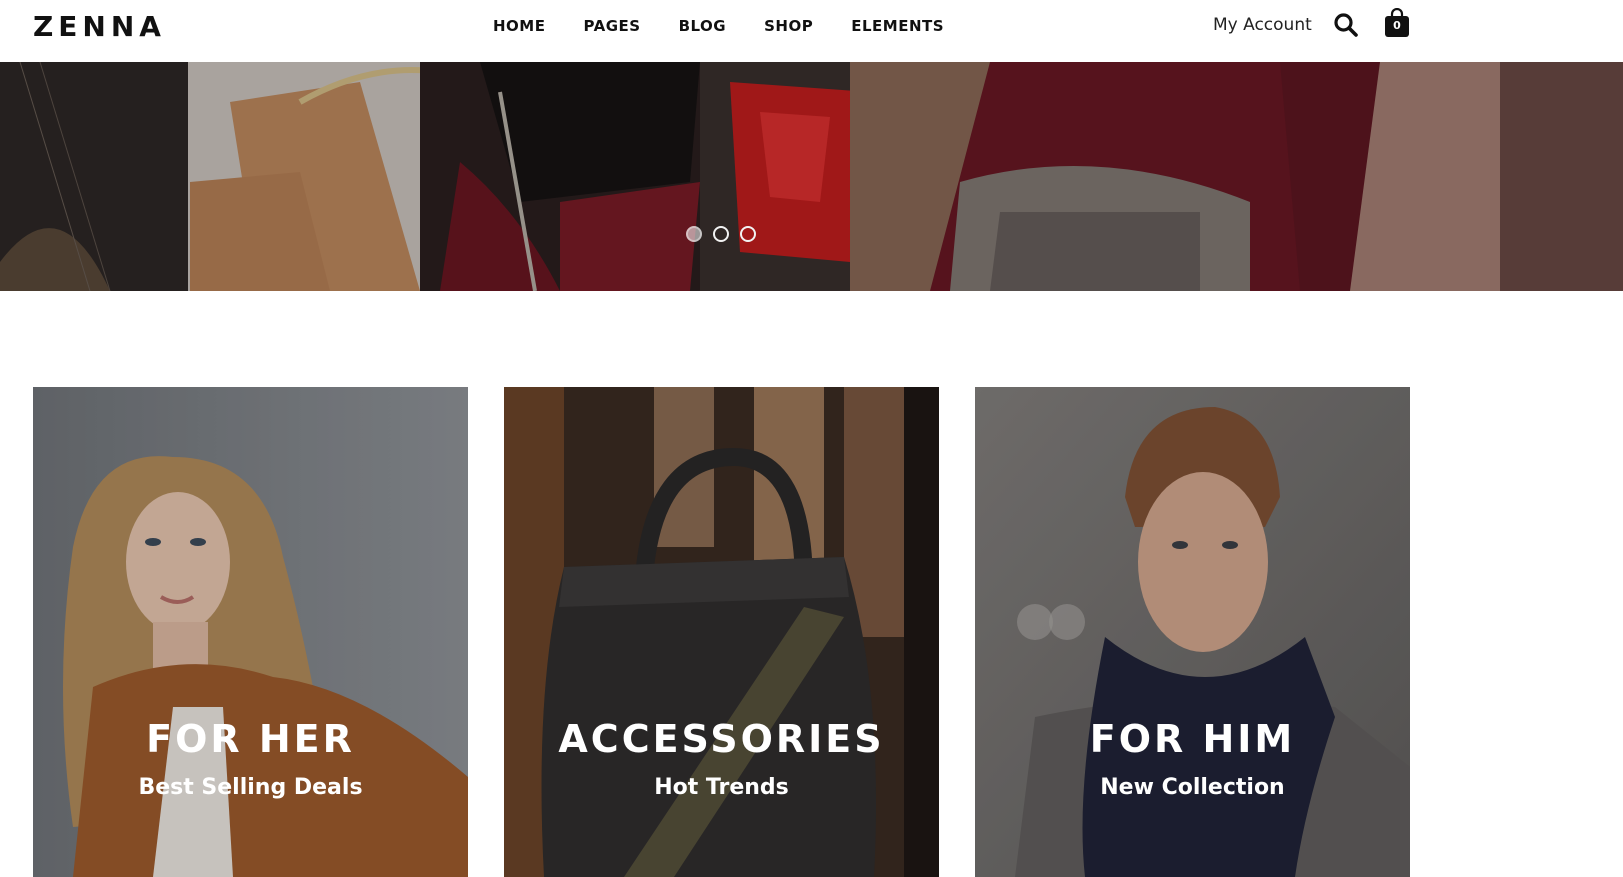 The image size is (1623, 877). I want to click on nav-item-home: HOME, so click(519, 26).